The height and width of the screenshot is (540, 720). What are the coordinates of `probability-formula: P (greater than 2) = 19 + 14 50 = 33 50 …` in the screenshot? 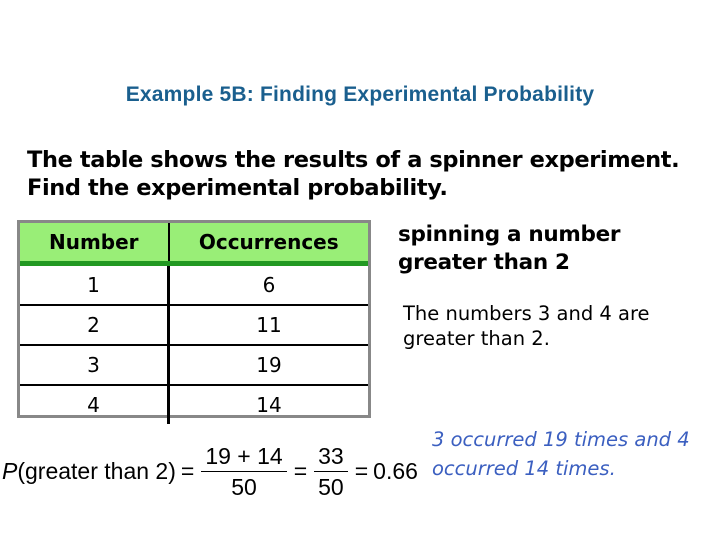 It's located at (210, 471).